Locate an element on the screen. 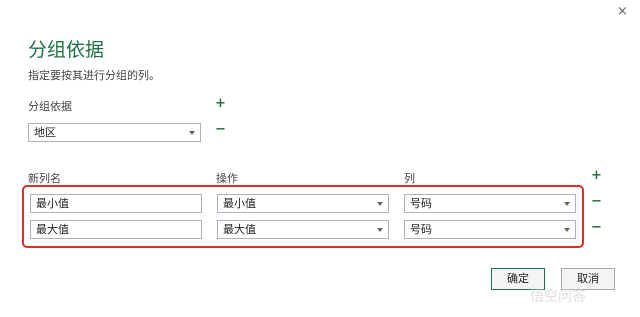 The width and height of the screenshot is (640, 317). add-grouping-button: + is located at coordinates (220, 103).